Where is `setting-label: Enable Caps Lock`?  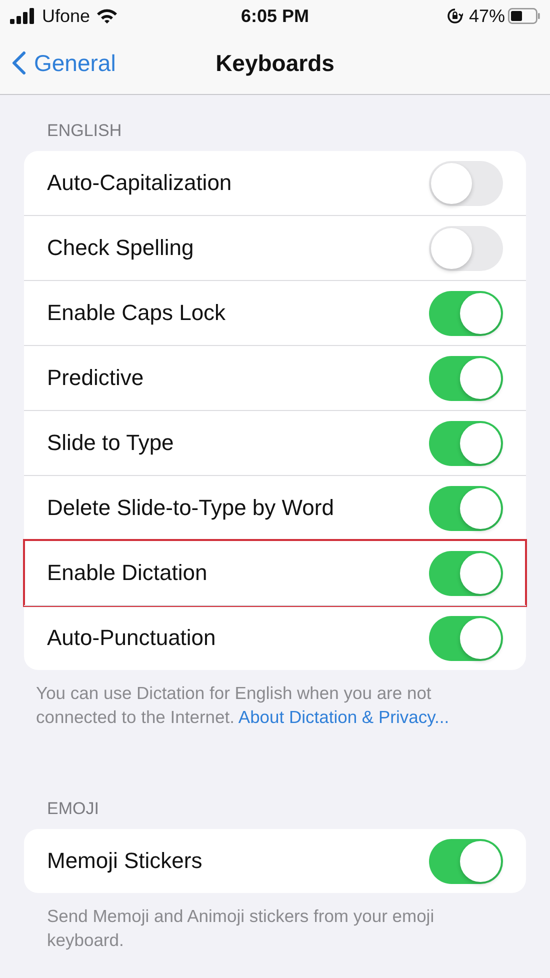 setting-label: Enable Caps Lock is located at coordinates (136, 313).